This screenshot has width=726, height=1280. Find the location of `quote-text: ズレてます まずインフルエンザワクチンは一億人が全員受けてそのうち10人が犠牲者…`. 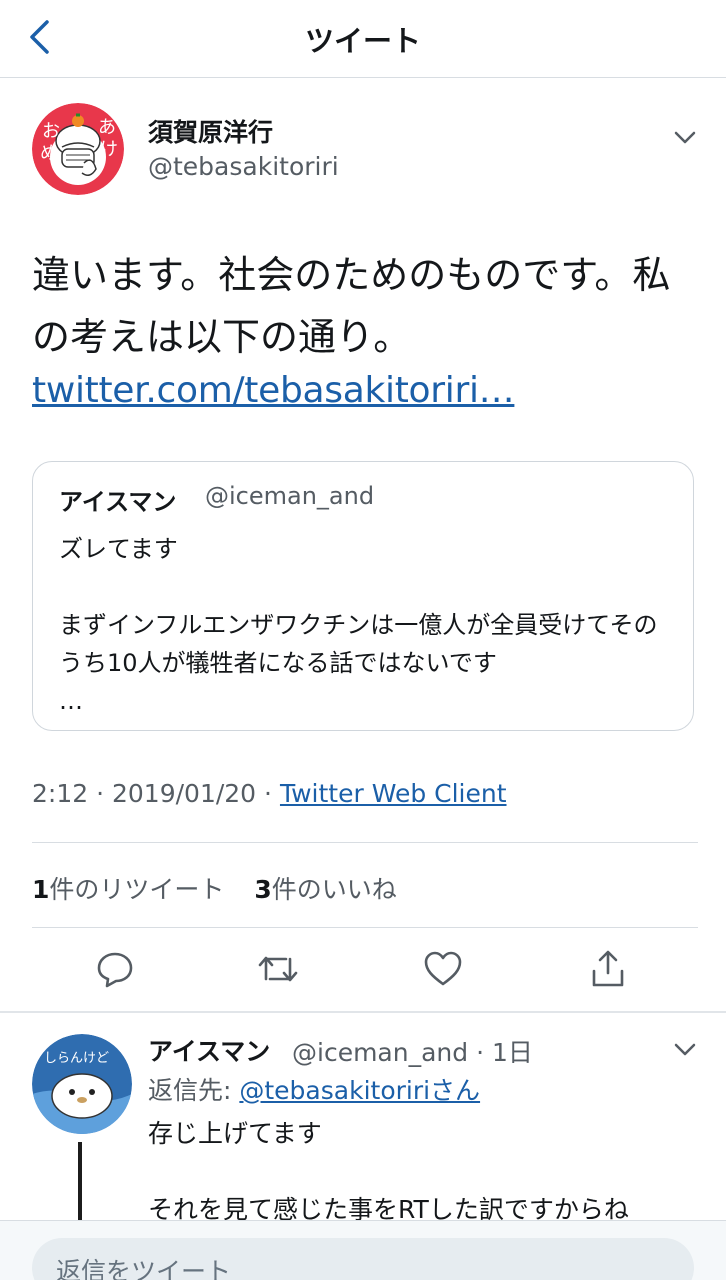

quote-text: ズレてます まずインフルエンザワクチンは一億人が全員受けてそのうち10人が犠牲者… is located at coordinates (358, 625).